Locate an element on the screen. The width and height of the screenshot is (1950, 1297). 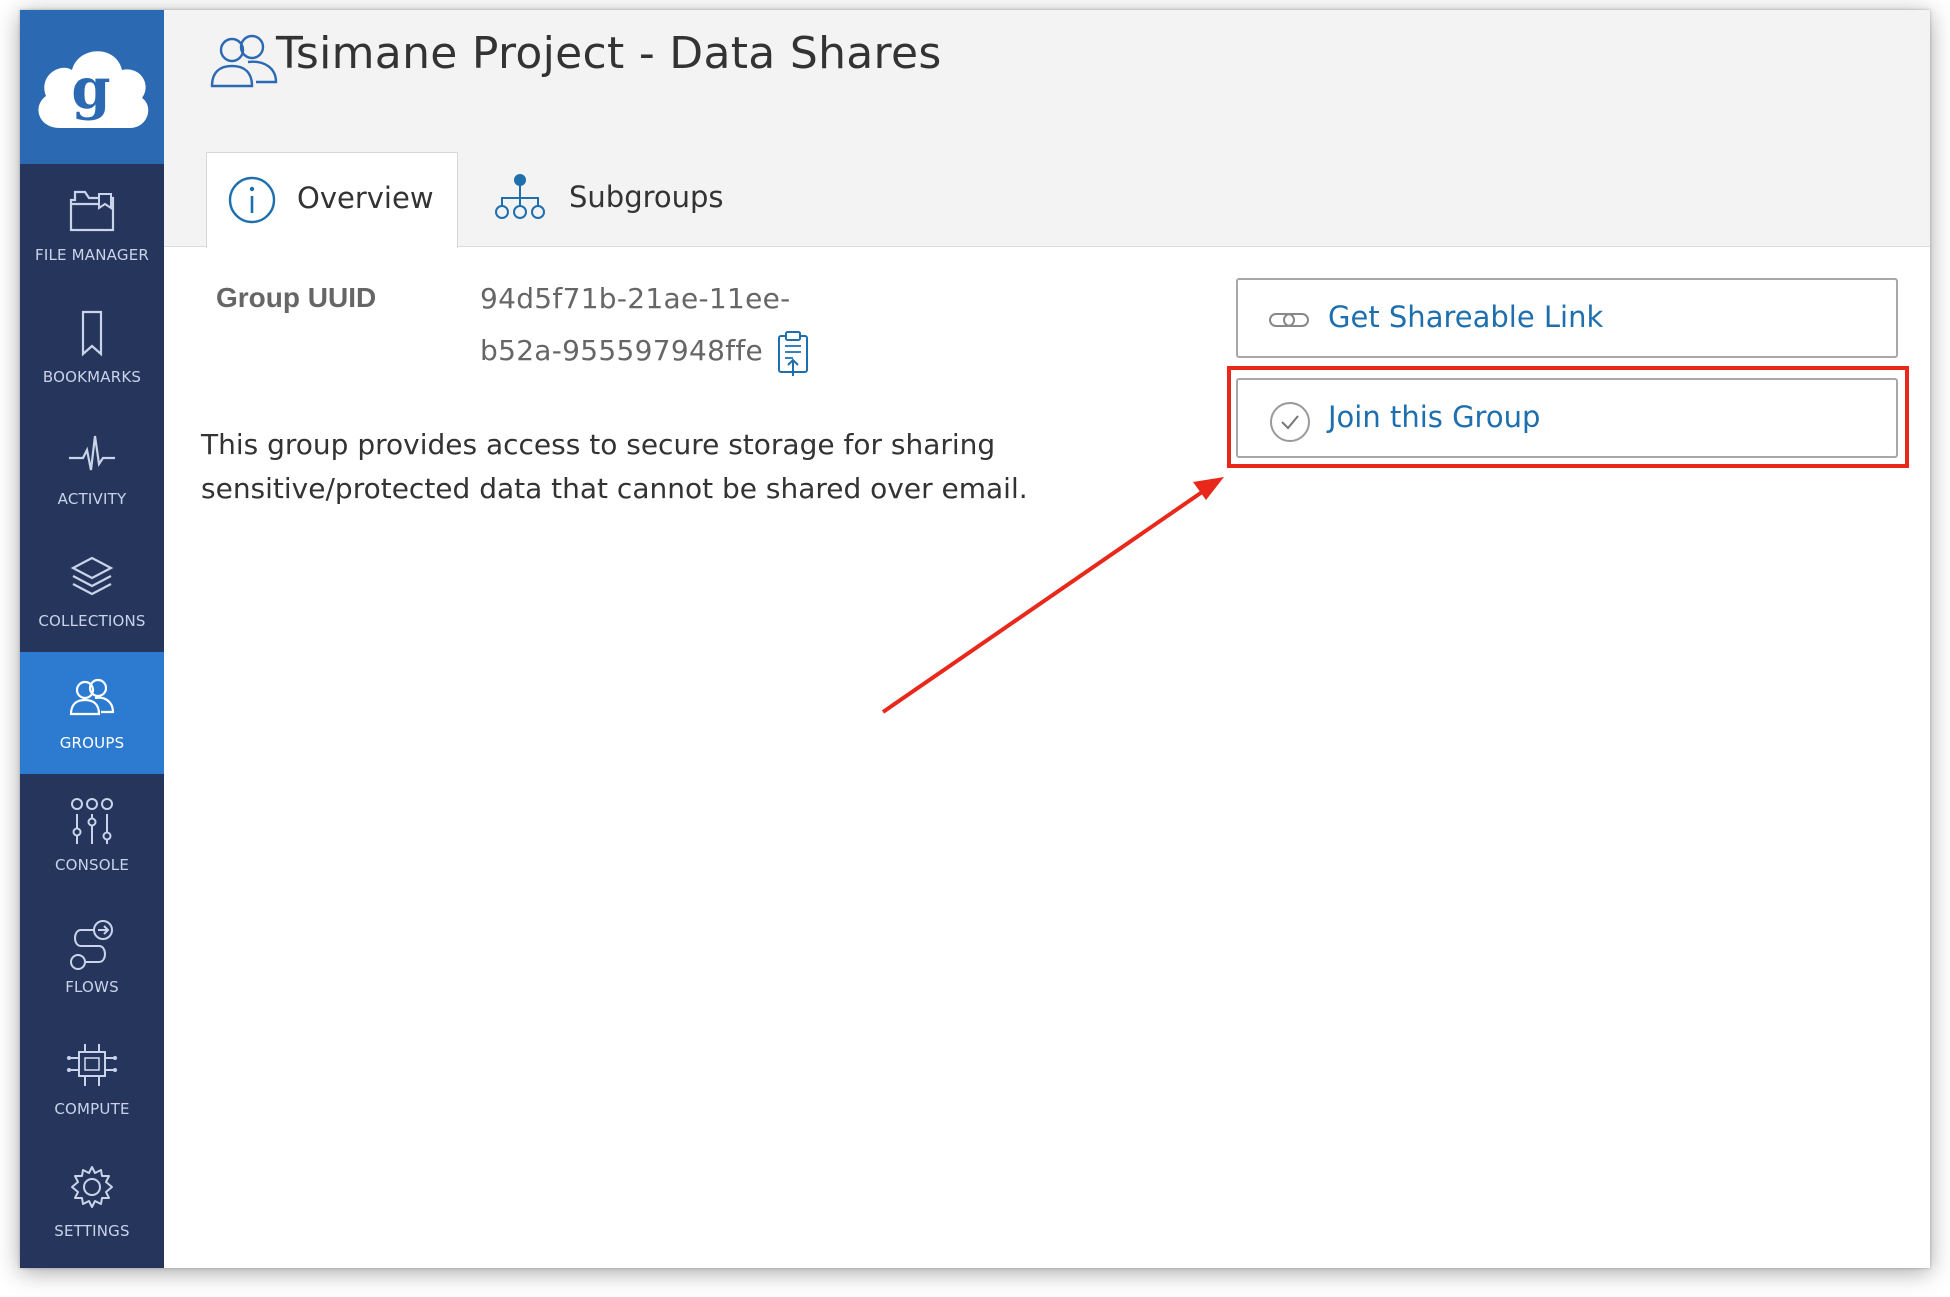
compute-icon is located at coordinates (92, 1065).